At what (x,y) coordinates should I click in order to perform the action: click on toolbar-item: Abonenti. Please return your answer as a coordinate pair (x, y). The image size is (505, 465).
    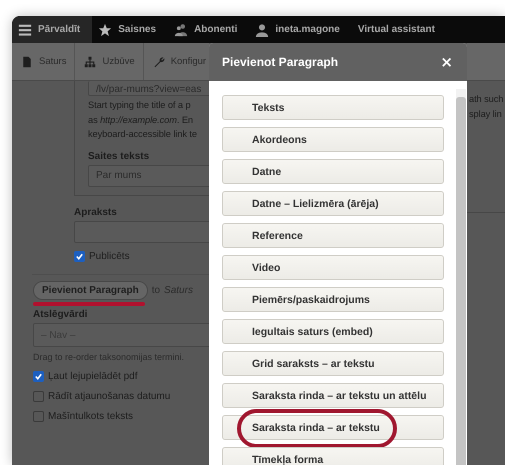
    Looking at the image, I should click on (209, 29).